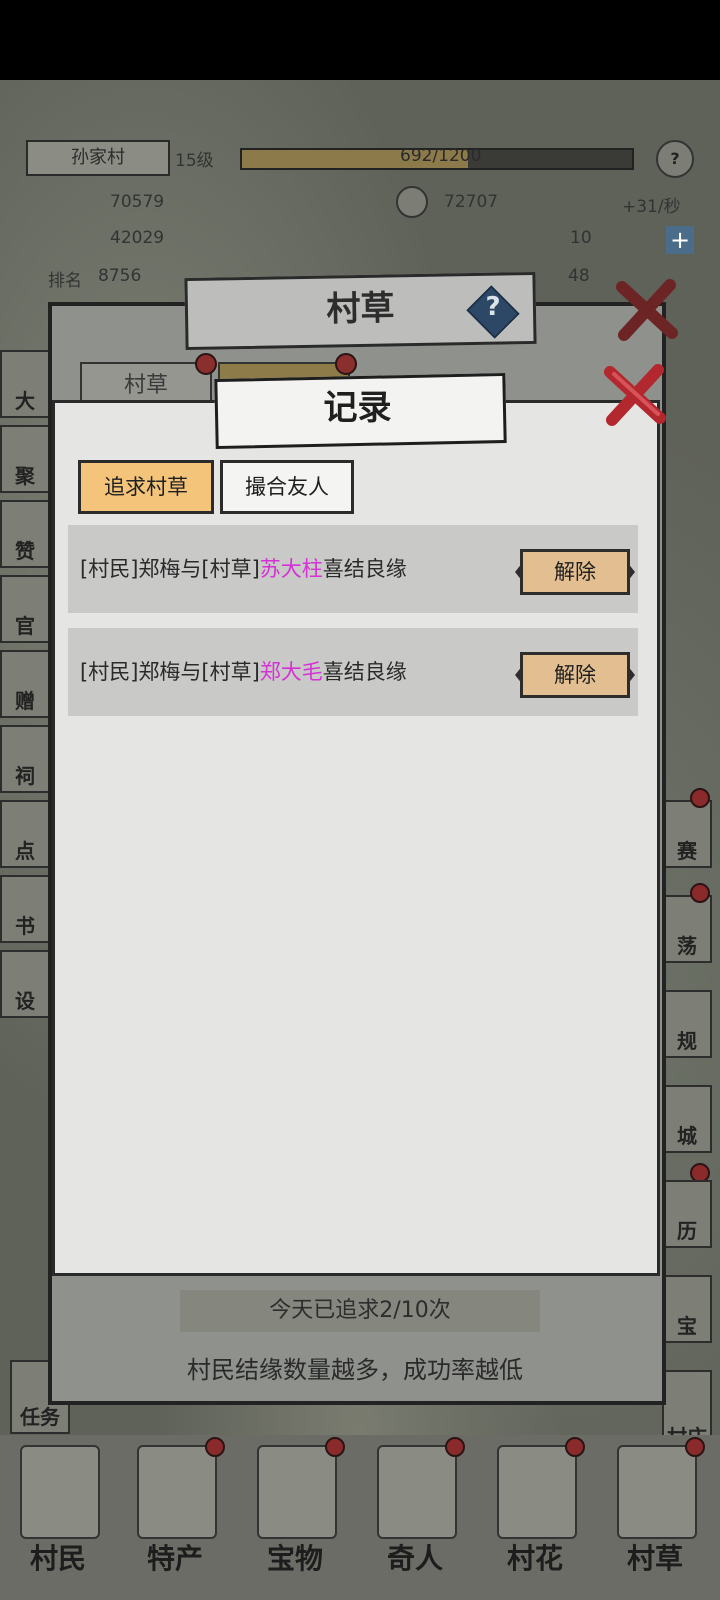 The width and height of the screenshot is (720, 1600). I want to click on coin-icon, so click(412, 202).